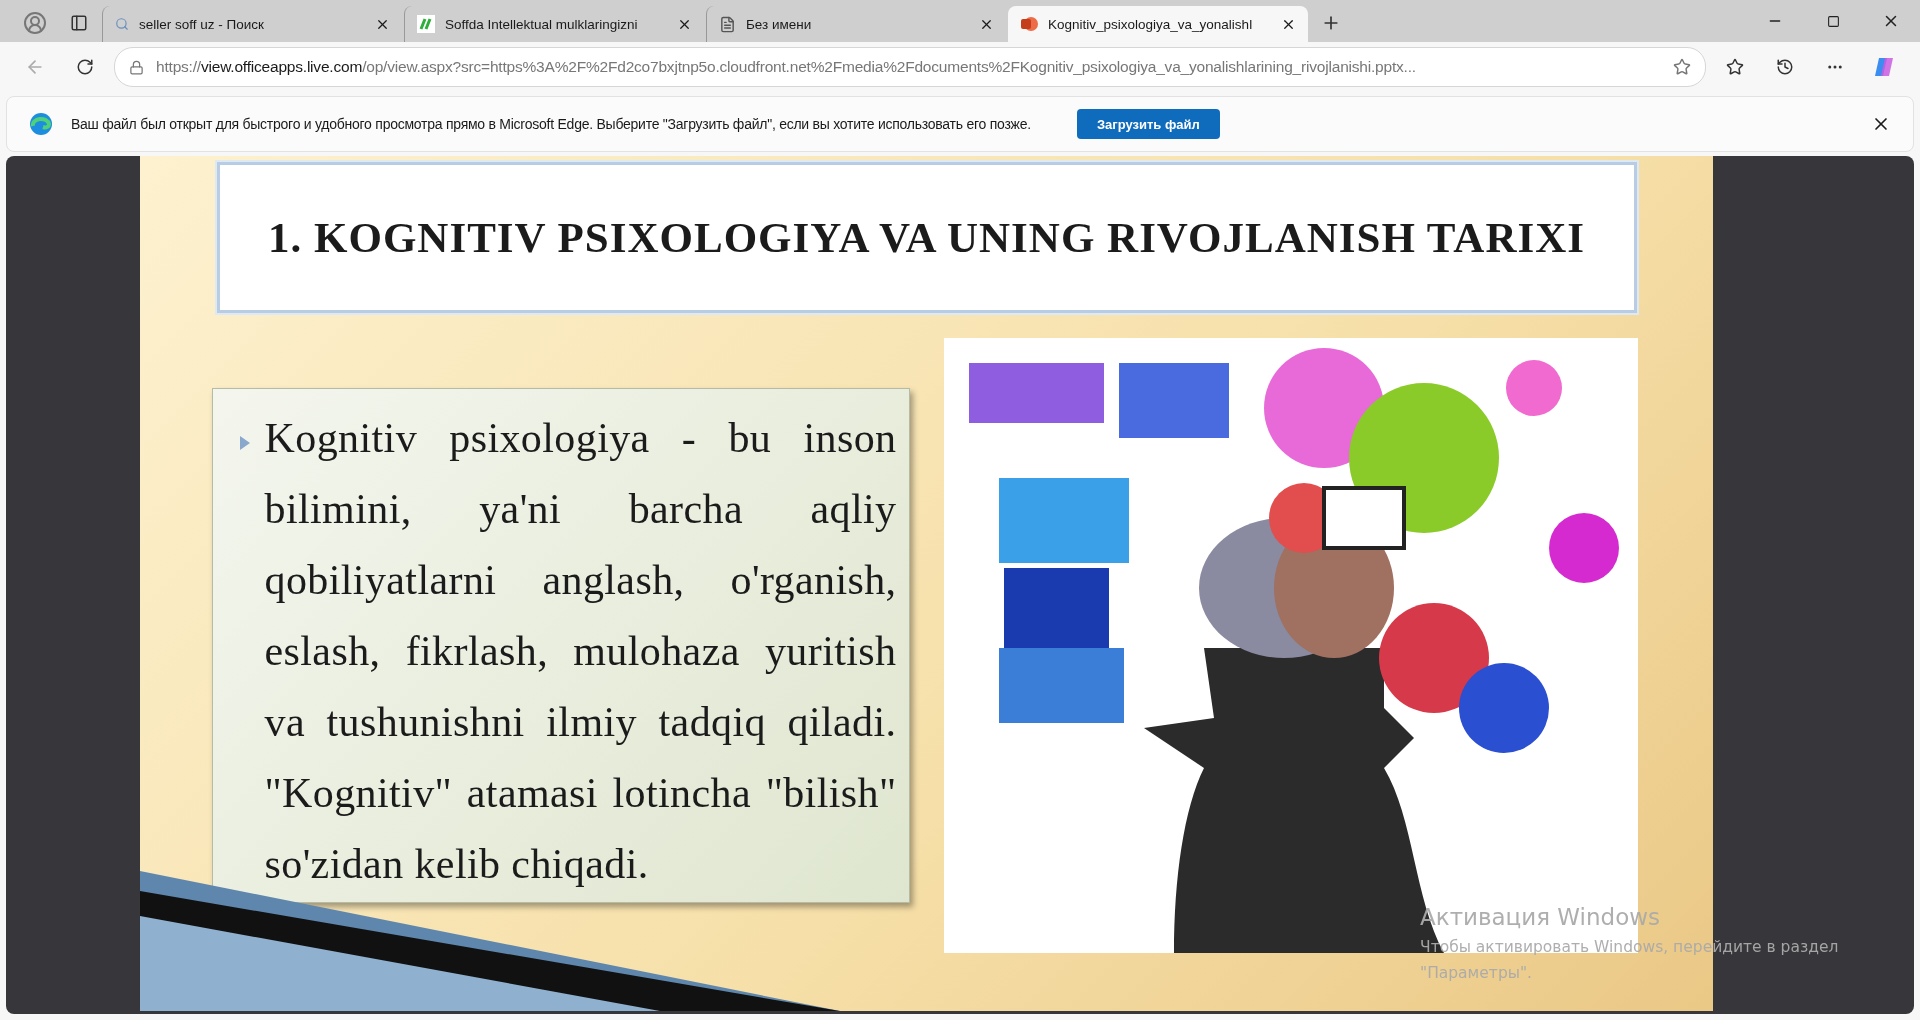 The width and height of the screenshot is (1920, 1020). What do you see at coordinates (1158, 24) in the screenshot?
I see `browser-tab: Kognitiv_psixologiya_va_yonalishl` at bounding box center [1158, 24].